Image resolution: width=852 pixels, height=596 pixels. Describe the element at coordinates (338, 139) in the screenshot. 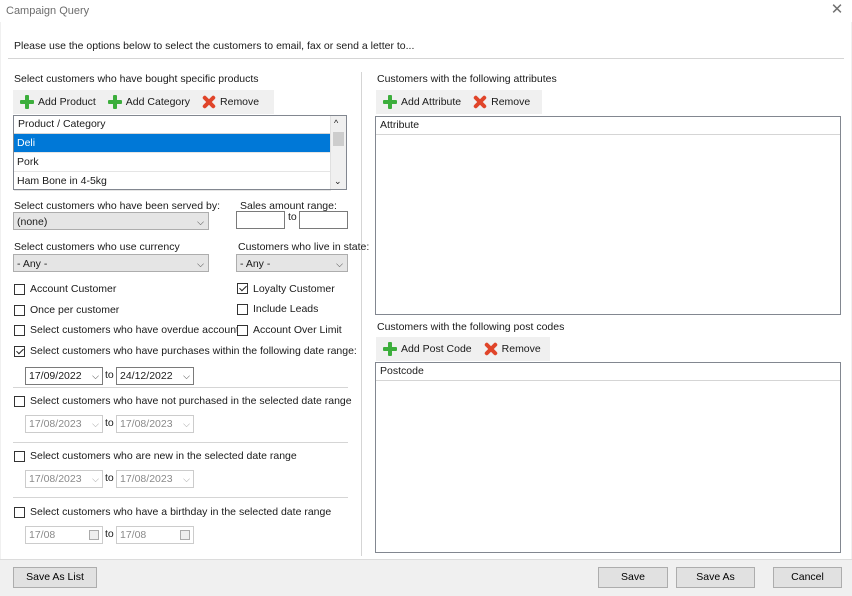

I see `scrollbar-thumb` at that location.